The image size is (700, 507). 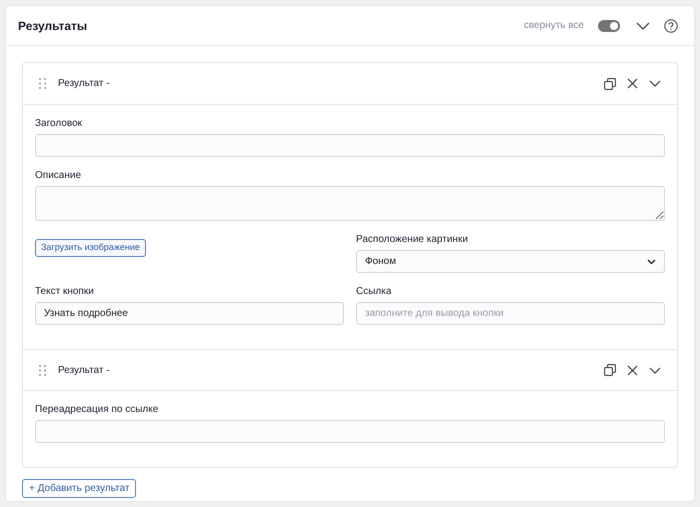 I want to click on collapse-all-toggle, so click(x=609, y=26).